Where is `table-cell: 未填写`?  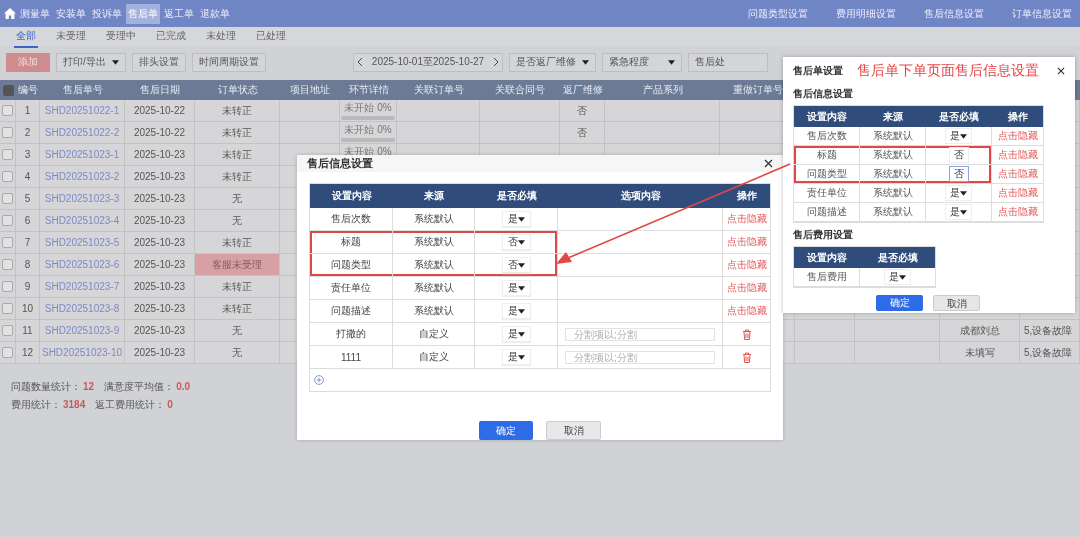 table-cell: 未填写 is located at coordinates (979, 352).